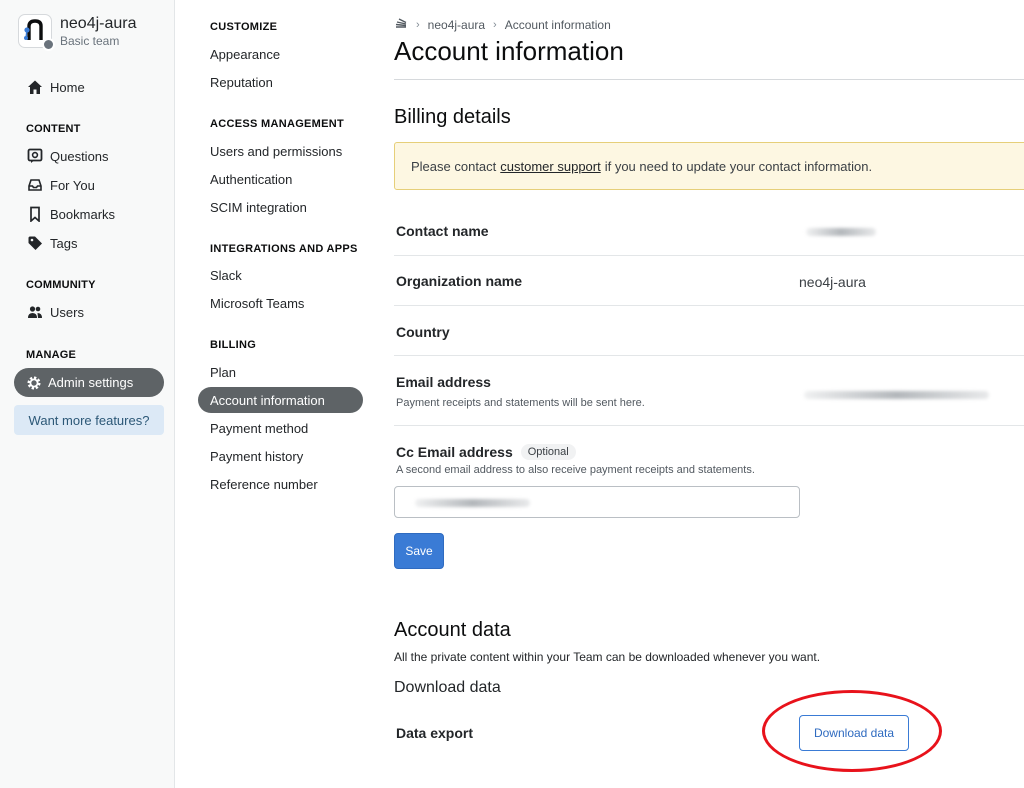 This screenshot has width=1024, height=788. I want to click on menu-item-reference-number: Reference number, so click(264, 484).